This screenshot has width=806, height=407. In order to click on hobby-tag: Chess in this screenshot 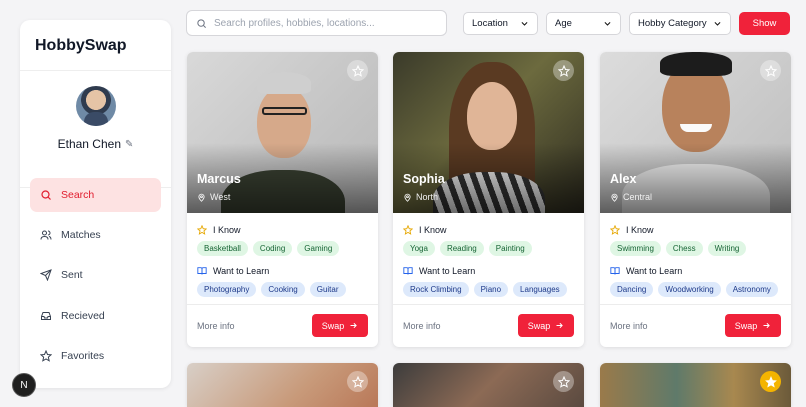, I will do `click(684, 248)`.